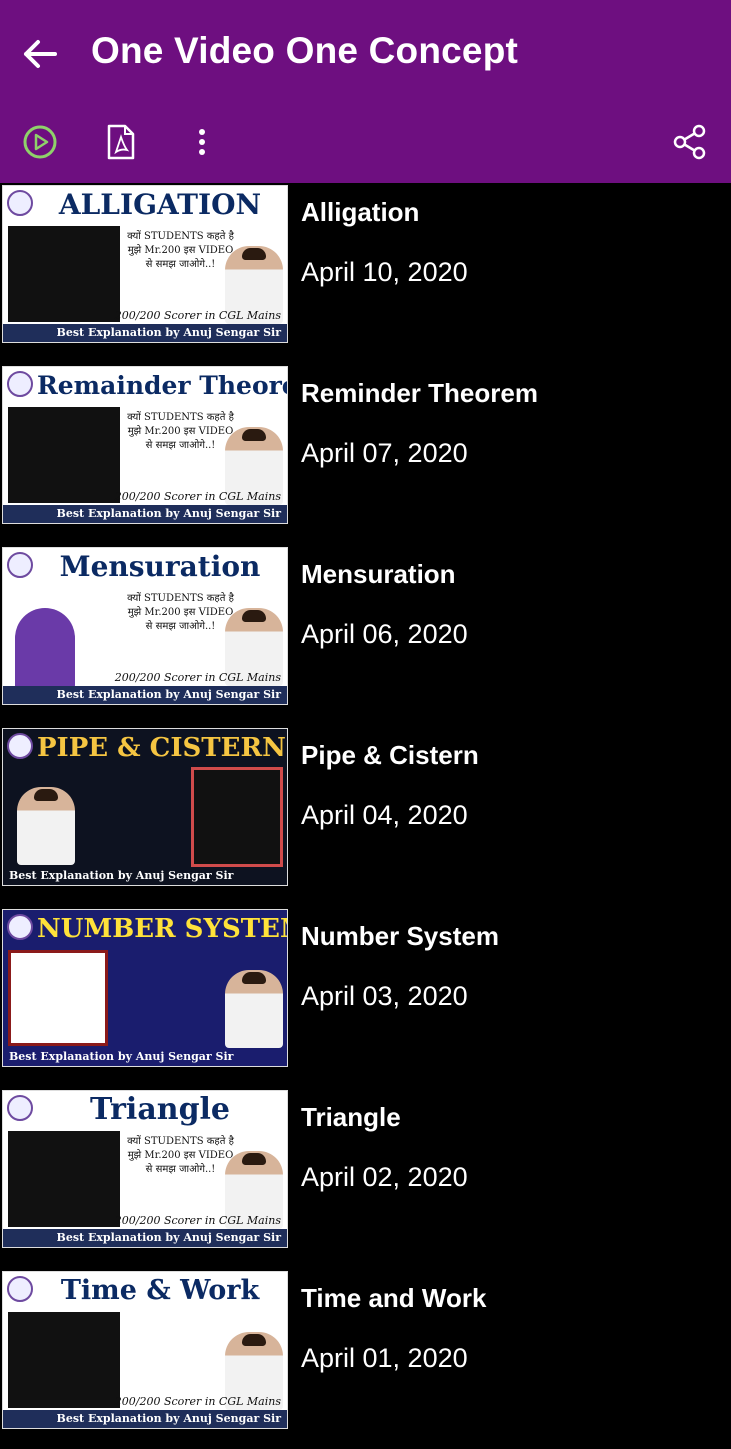 This screenshot has height=1449, width=731. I want to click on video-date: April 02, 2020, so click(384, 1177).